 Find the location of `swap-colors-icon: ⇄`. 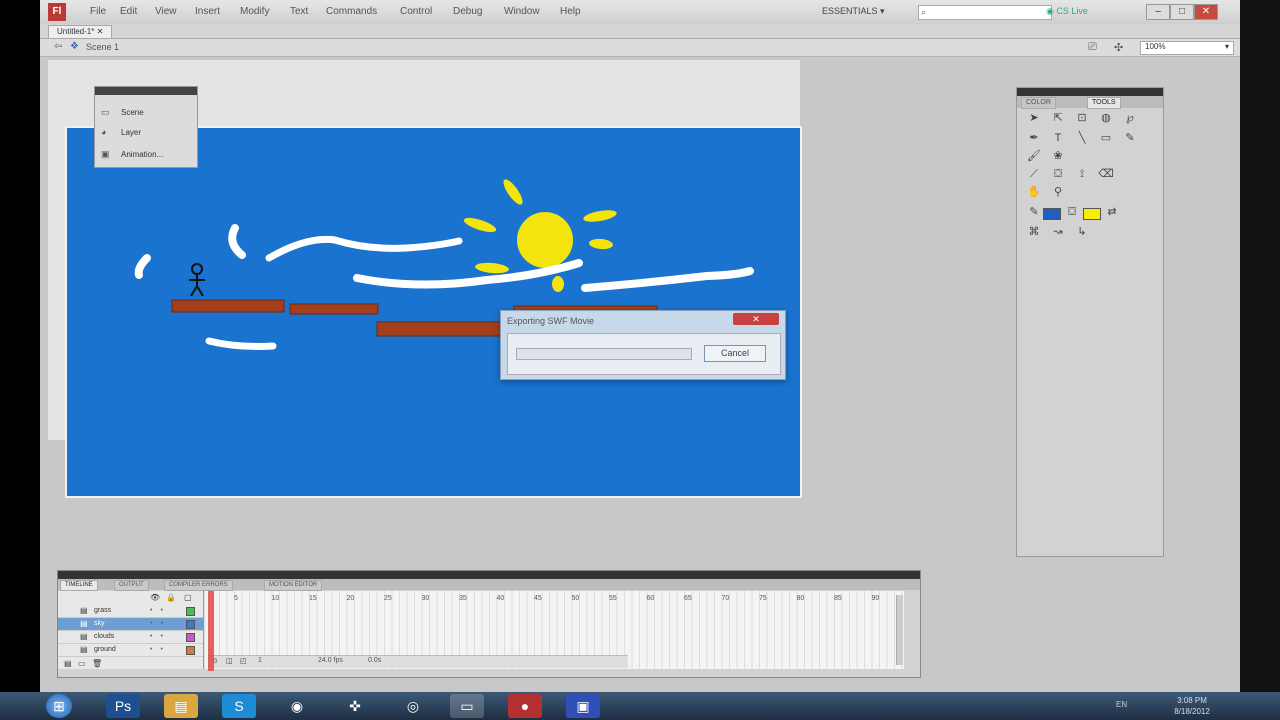

swap-colors-icon: ⇄ is located at coordinates (1112, 212).